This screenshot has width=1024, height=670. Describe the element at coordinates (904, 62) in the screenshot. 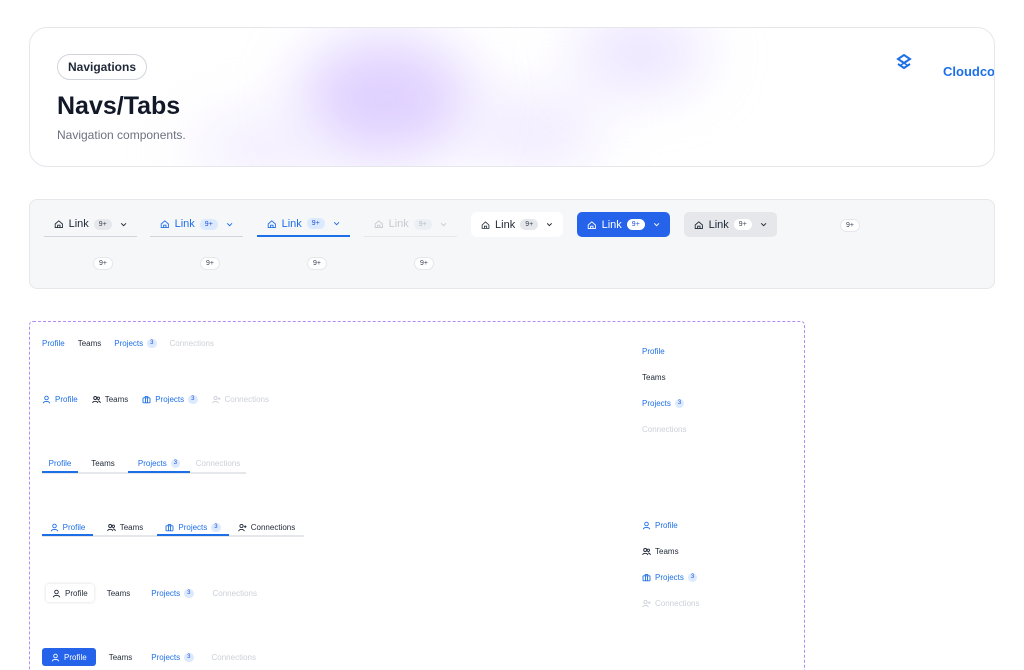

I see `cloudcon-logo-icon` at that location.